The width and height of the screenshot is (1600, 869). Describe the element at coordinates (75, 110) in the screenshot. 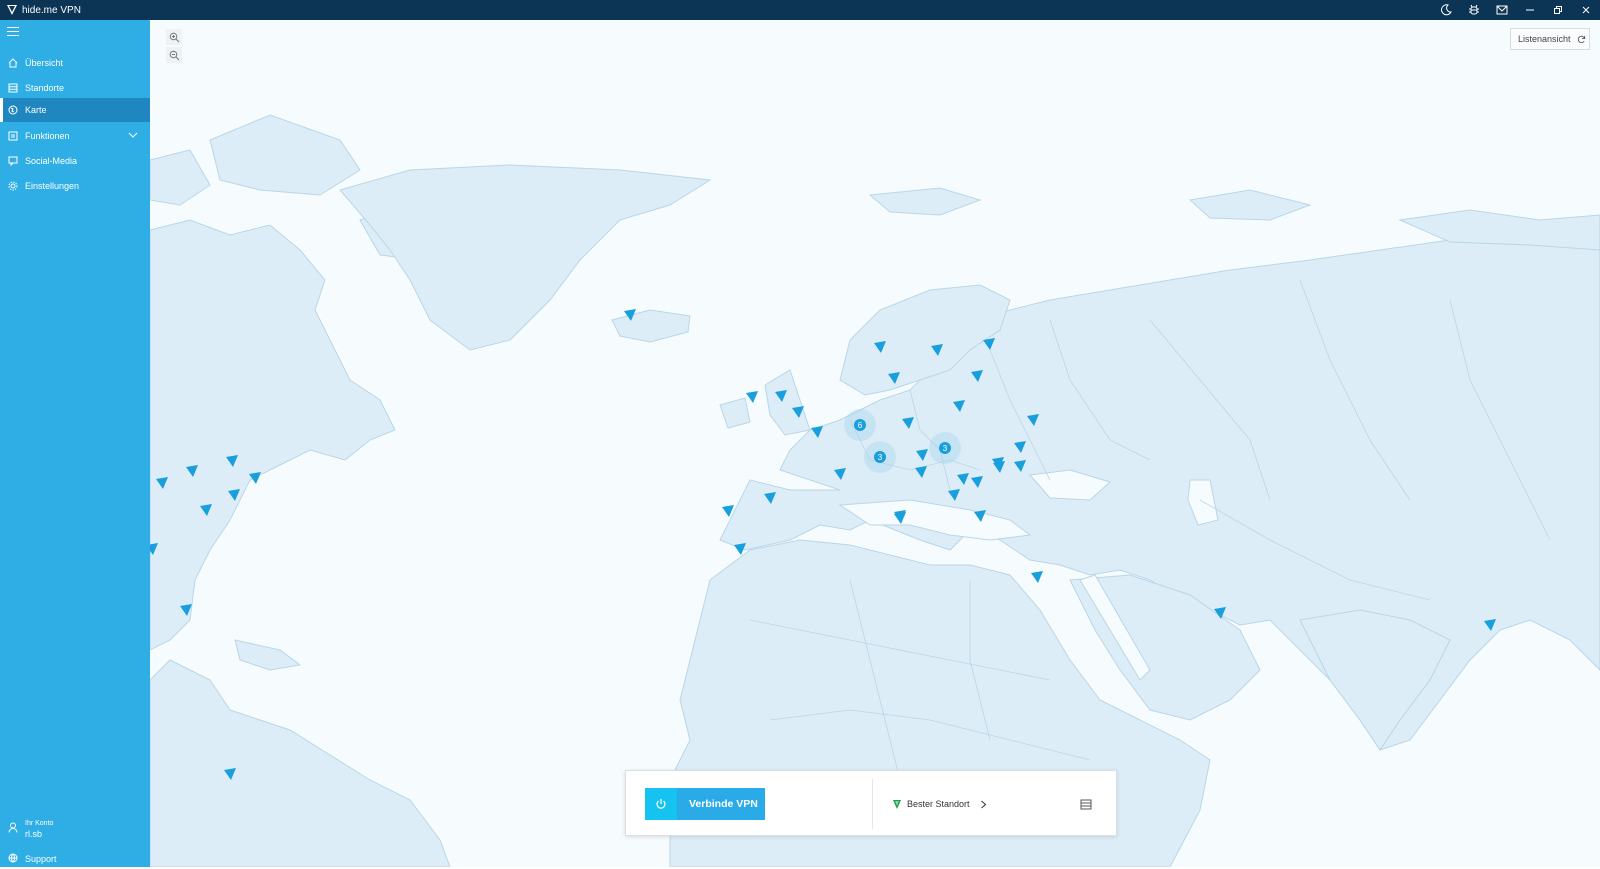

I see `sidebar-item-map: Karte` at that location.